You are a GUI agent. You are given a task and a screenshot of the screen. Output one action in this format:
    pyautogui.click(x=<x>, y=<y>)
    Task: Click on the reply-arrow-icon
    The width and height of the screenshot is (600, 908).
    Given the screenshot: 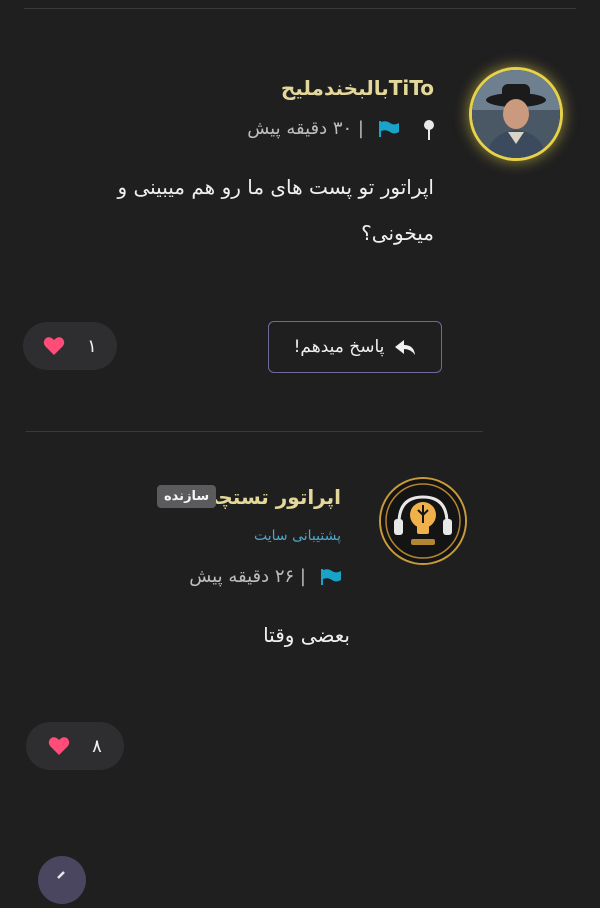 What is the action you would take?
    pyautogui.click(x=405, y=347)
    